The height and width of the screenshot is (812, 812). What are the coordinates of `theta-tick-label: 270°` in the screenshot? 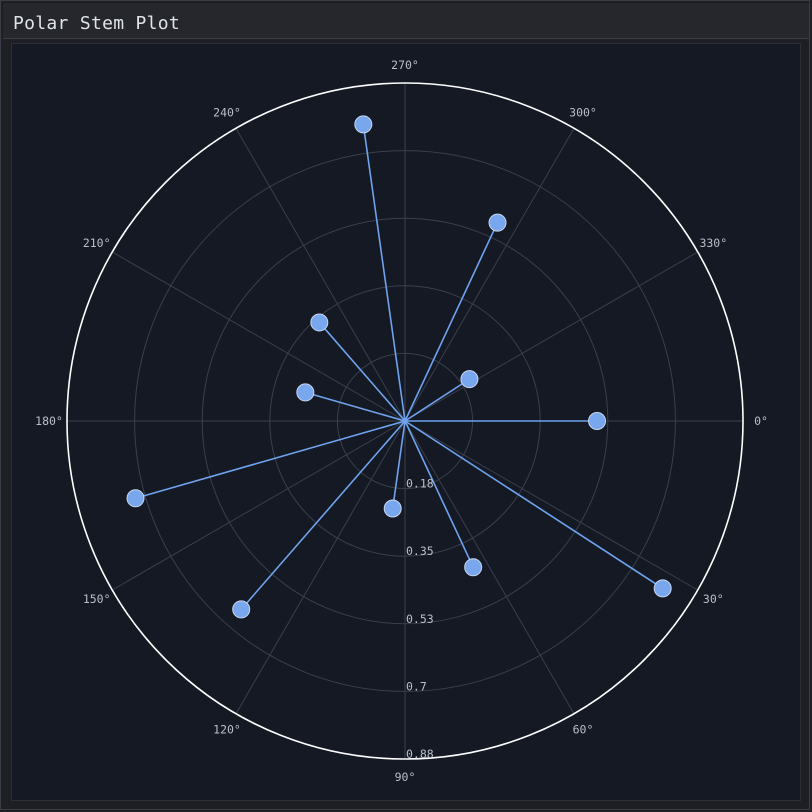 It's located at (405, 65).